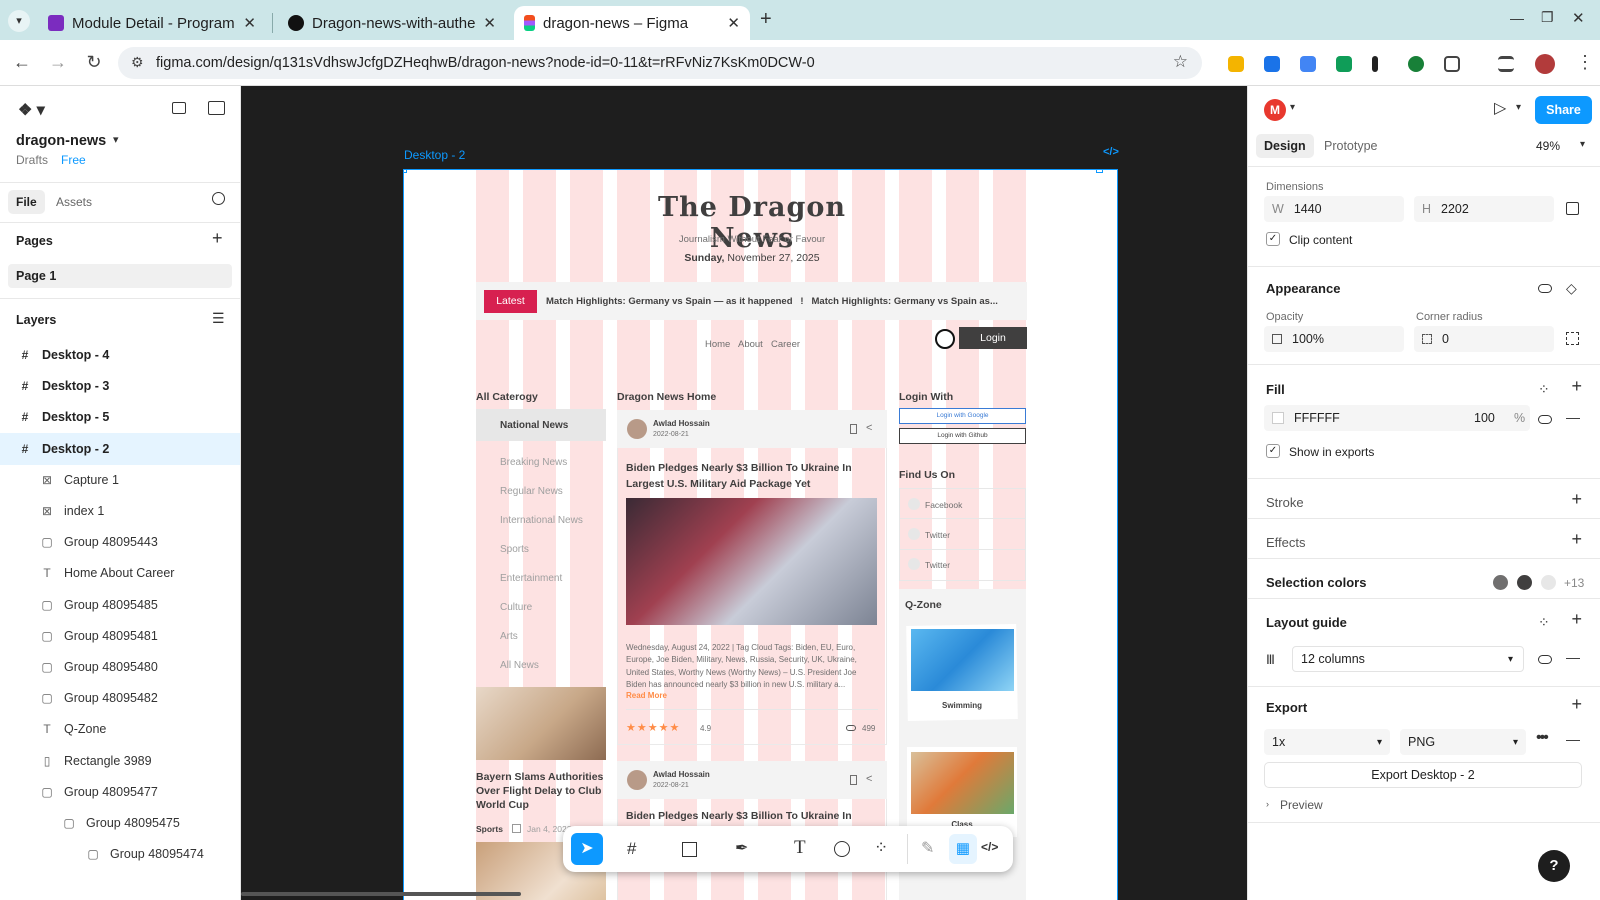 The image size is (1600, 900). What do you see at coordinates (1285, 146) in the screenshot?
I see `tab-design: Design` at bounding box center [1285, 146].